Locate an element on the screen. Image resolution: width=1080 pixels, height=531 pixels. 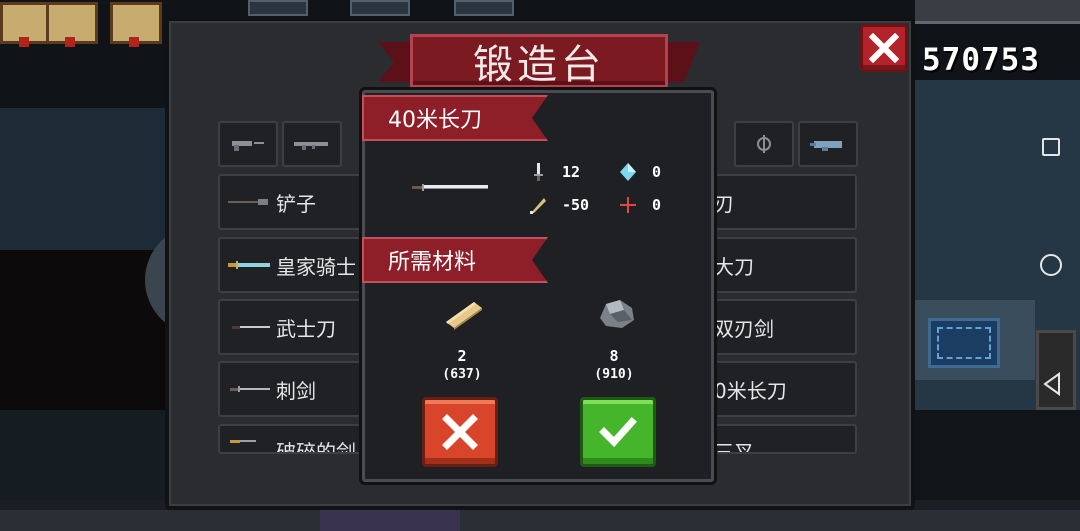
energy-crystal-icon is located at coordinates (628, 172).